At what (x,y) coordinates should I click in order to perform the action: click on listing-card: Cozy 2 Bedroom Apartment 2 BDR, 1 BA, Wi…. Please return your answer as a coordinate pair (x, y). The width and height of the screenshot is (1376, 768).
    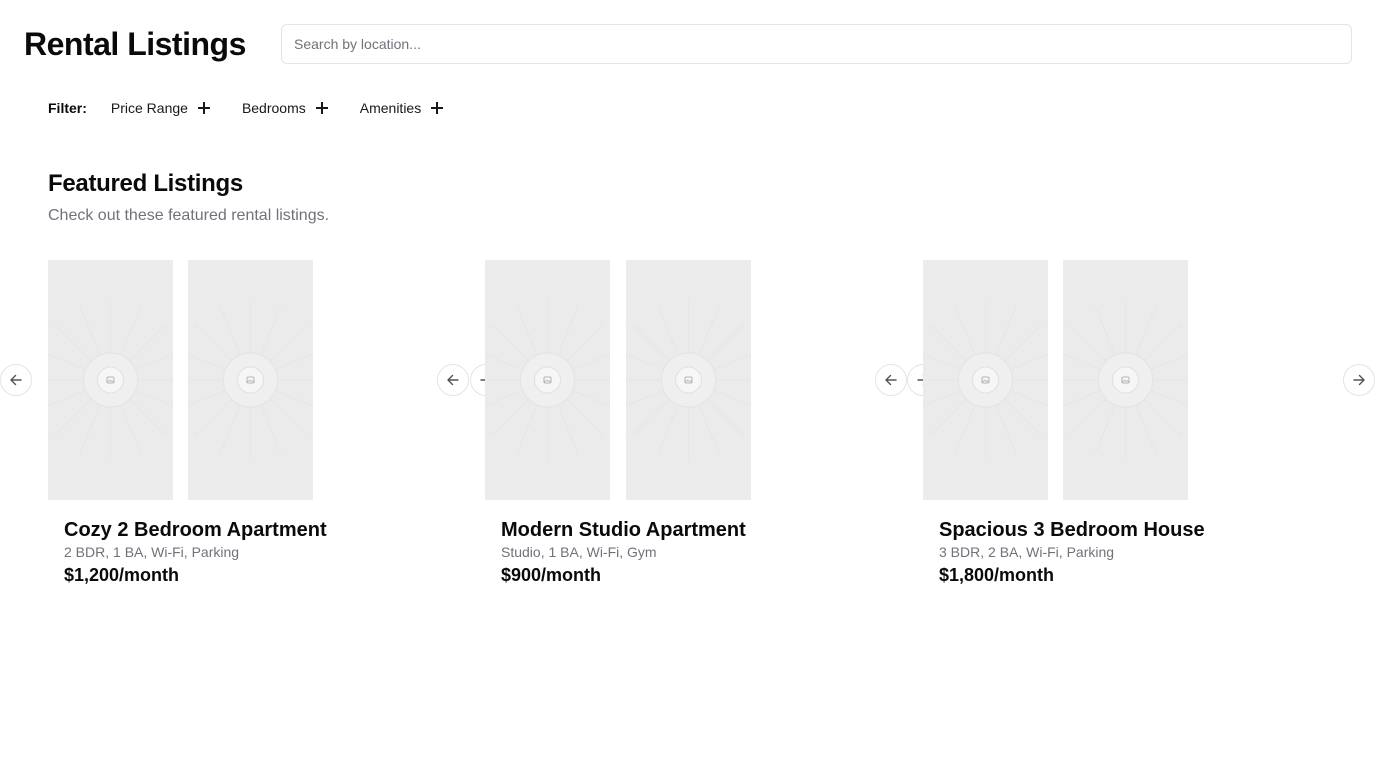
    Looking at the image, I should click on (228, 430).